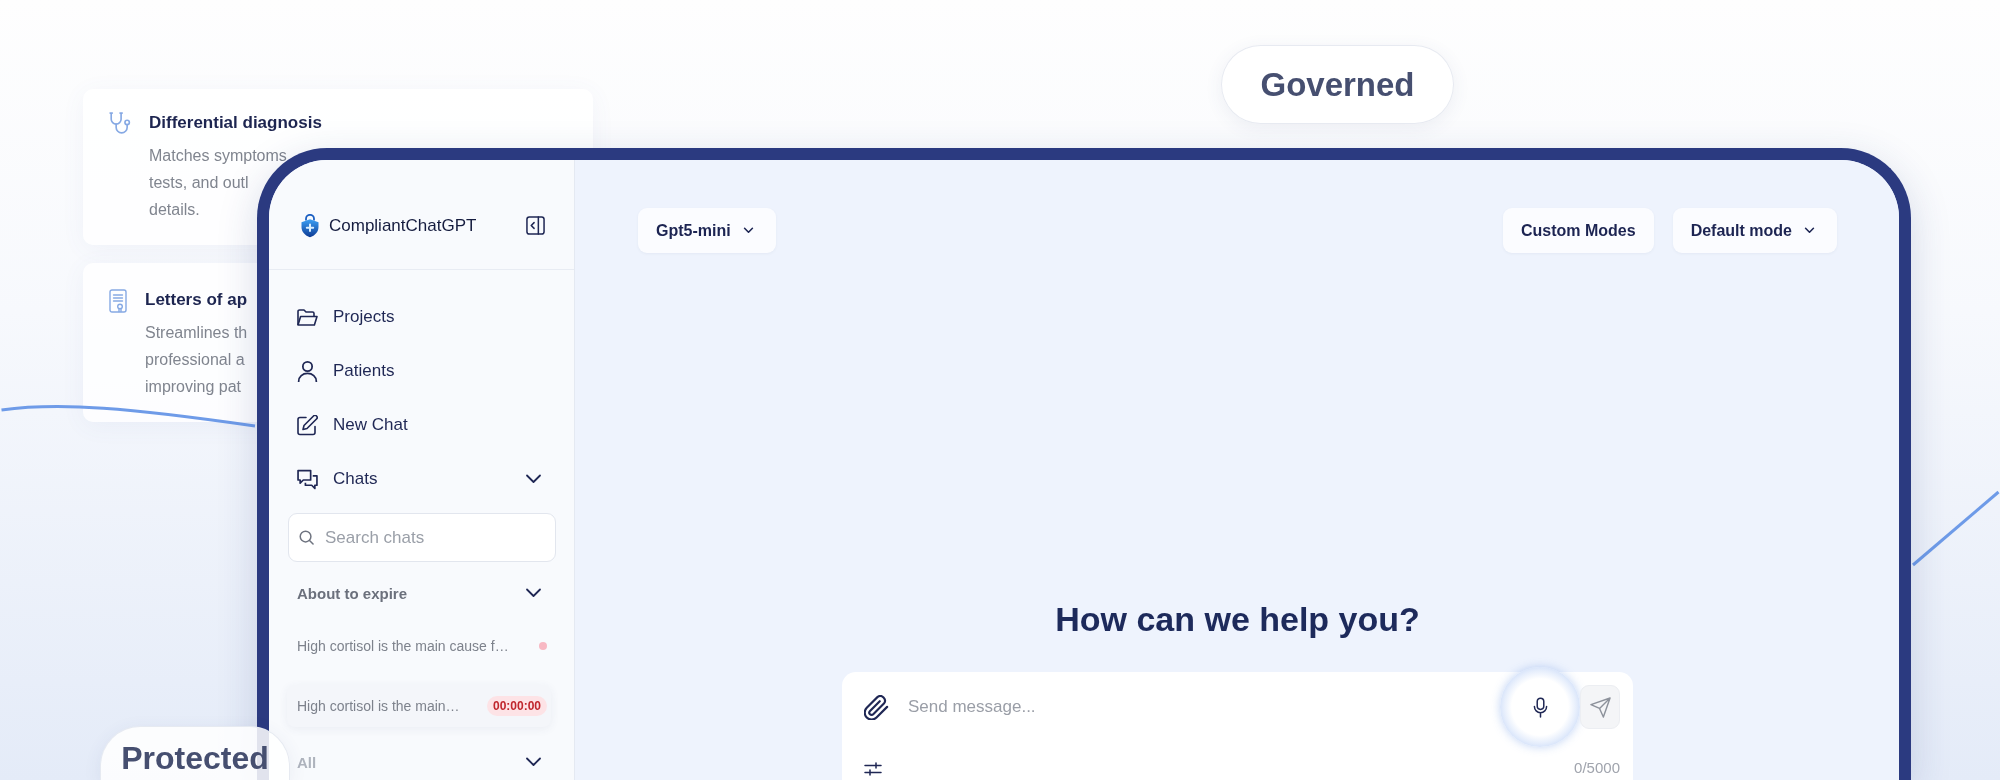 Image resolution: width=2000 pixels, height=780 pixels. I want to click on chats-toggle: Chats, so click(421, 479).